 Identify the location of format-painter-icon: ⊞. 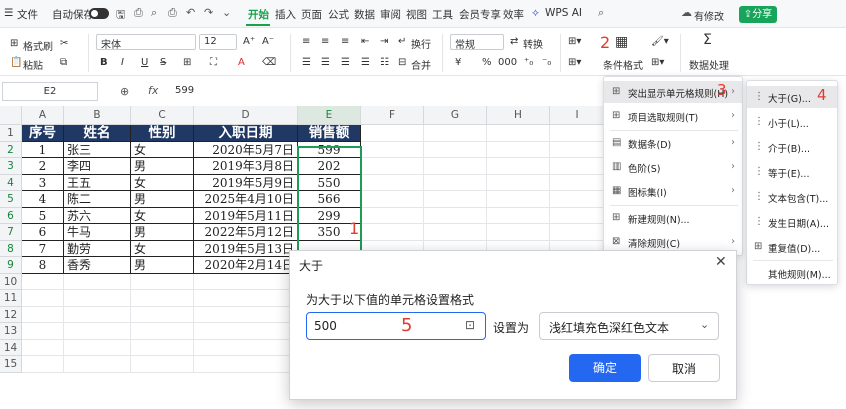
(14, 43).